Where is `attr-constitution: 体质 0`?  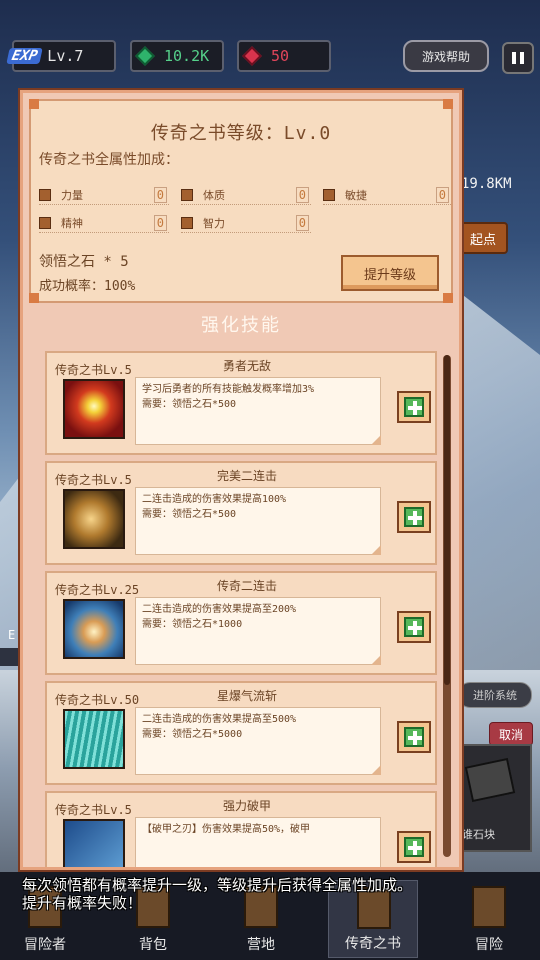 attr-constitution: 体质 0 is located at coordinates (246, 195).